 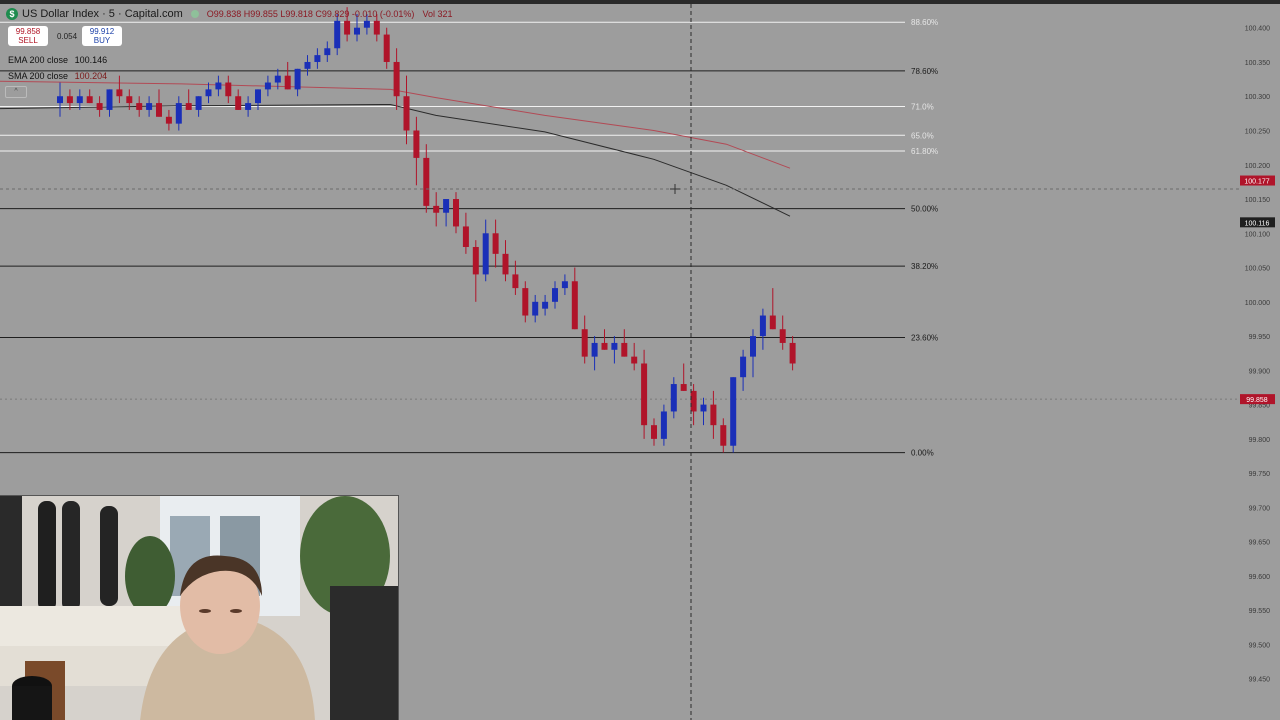 I want to click on price-label: 100.177, so click(x=1256, y=182).